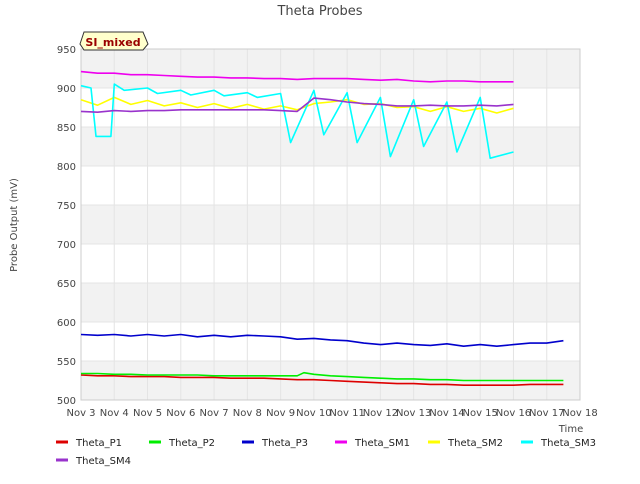  What do you see at coordinates (114, 413) in the screenshot?
I see `x-tick-label: Nov 4` at bounding box center [114, 413].